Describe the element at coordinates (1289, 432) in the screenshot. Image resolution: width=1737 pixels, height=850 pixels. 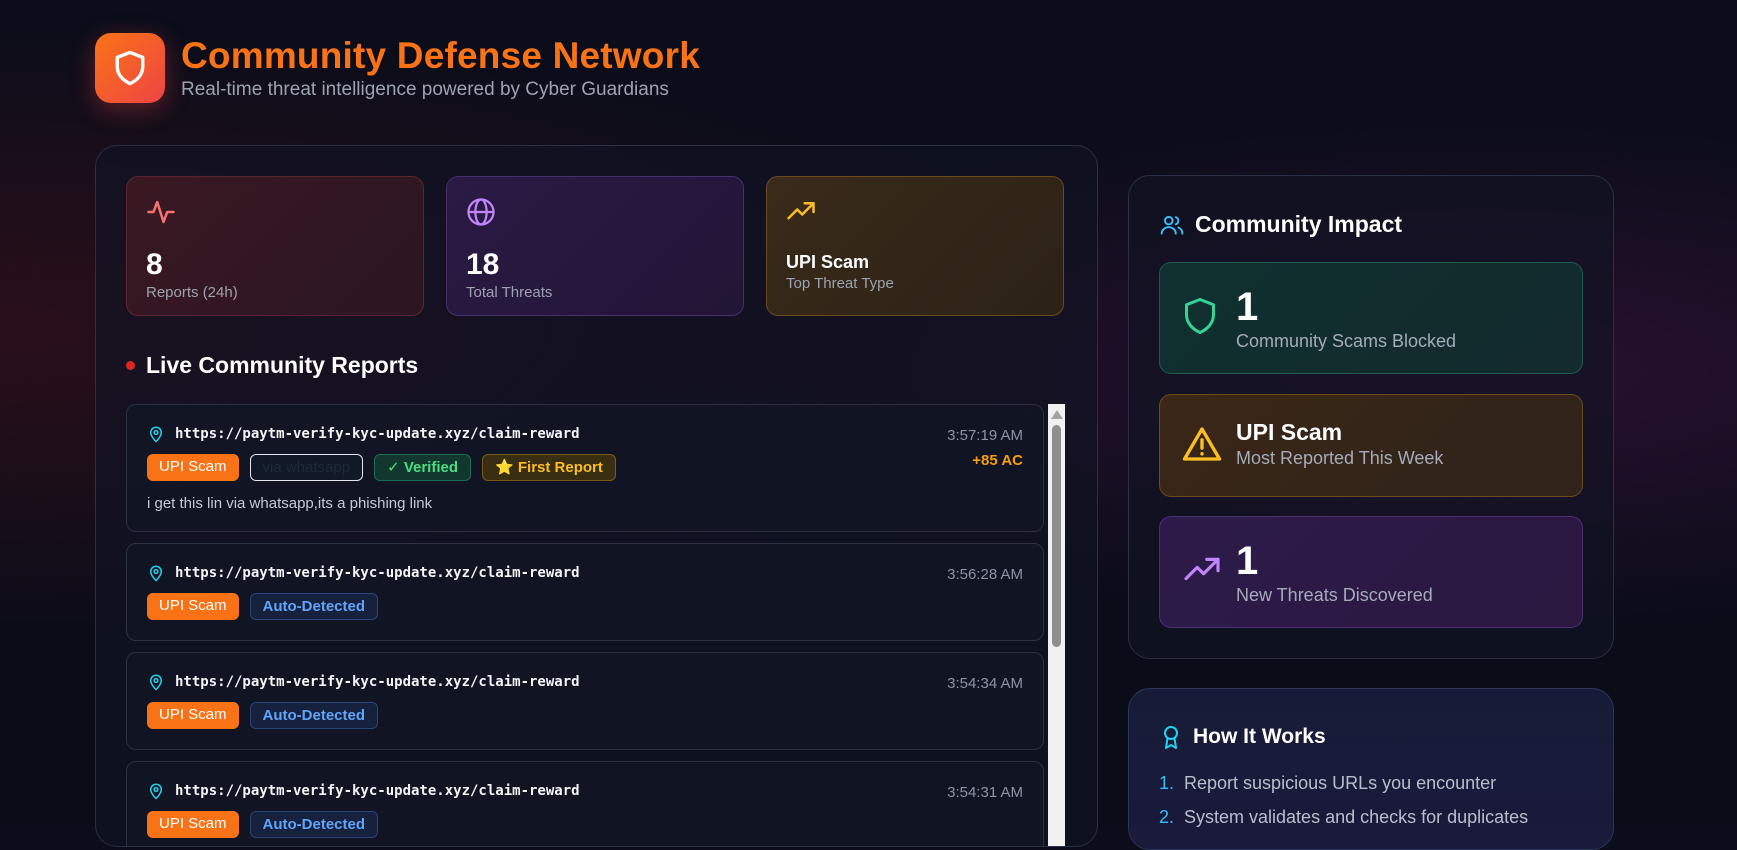
I see `impact-value: UPI Scam` at that location.